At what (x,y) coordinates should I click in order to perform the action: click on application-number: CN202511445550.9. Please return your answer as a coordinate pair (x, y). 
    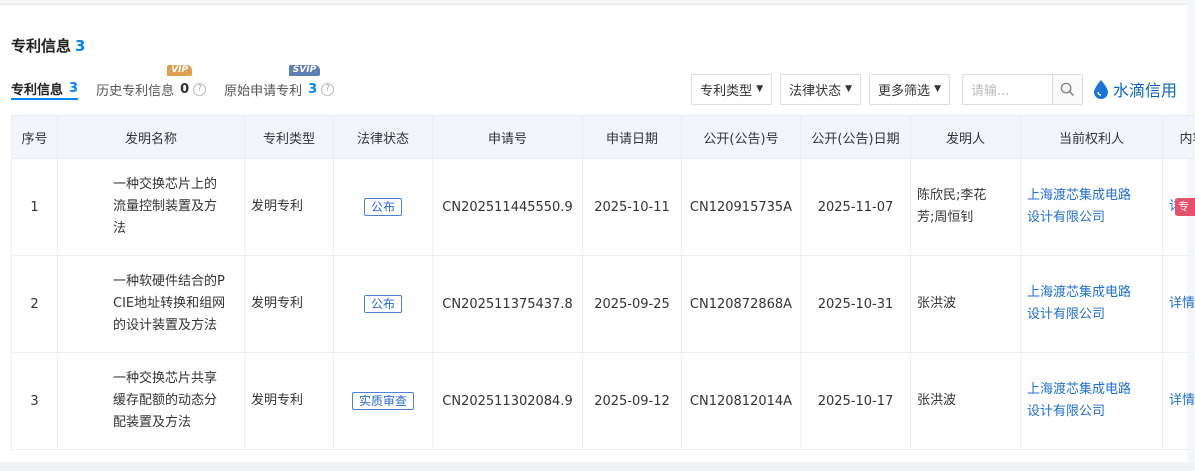
    Looking at the image, I should click on (507, 207).